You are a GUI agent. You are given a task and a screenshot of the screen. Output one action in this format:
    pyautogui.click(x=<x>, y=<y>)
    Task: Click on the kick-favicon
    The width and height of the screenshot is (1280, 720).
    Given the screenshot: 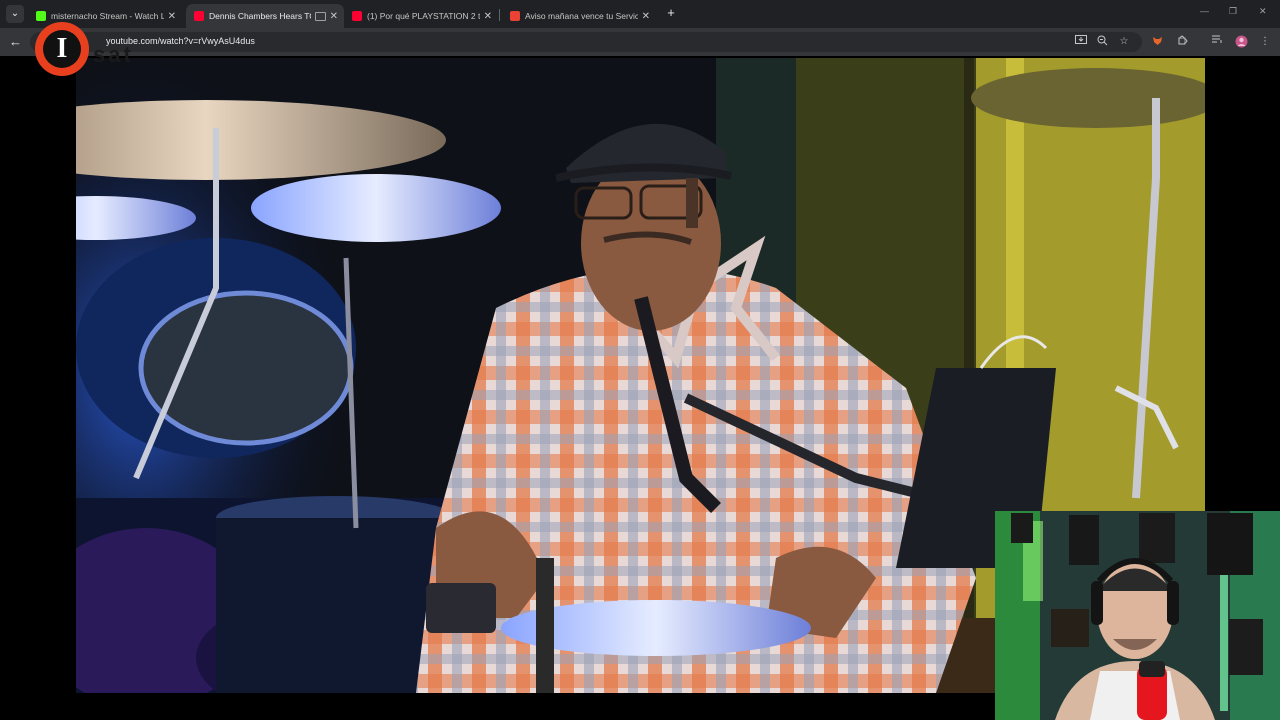 What is the action you would take?
    pyautogui.click(x=41, y=16)
    